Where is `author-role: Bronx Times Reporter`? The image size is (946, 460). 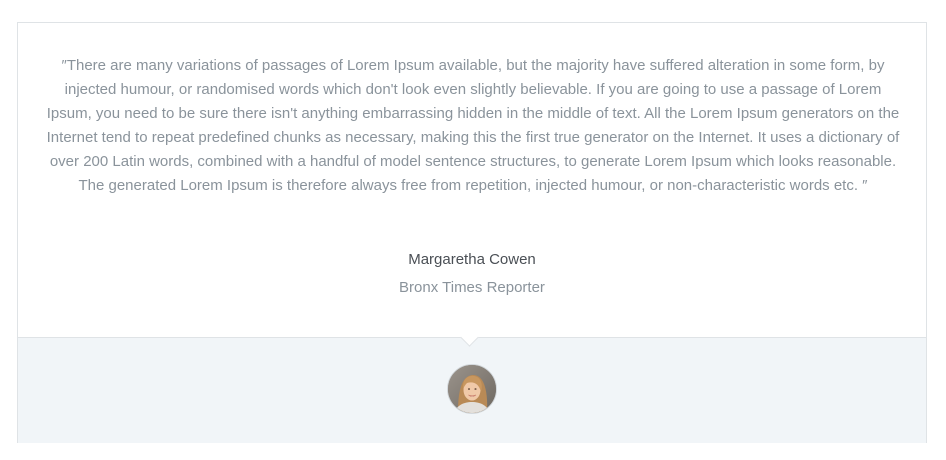
author-role: Bronx Times Reporter is located at coordinates (472, 287).